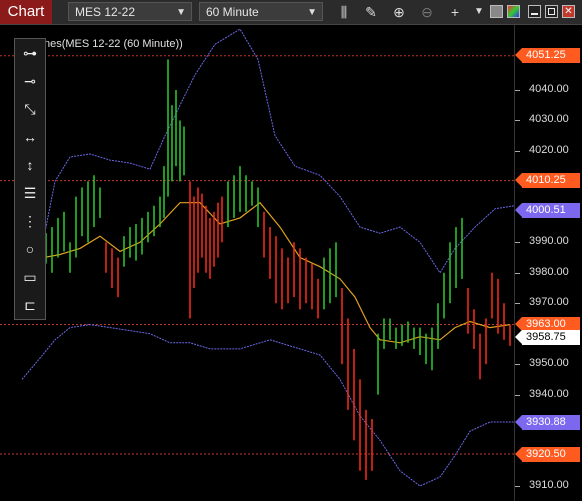 Image resolution: width=582 pixels, height=501 pixels. I want to click on price-label: 4010.25, so click(547, 181).